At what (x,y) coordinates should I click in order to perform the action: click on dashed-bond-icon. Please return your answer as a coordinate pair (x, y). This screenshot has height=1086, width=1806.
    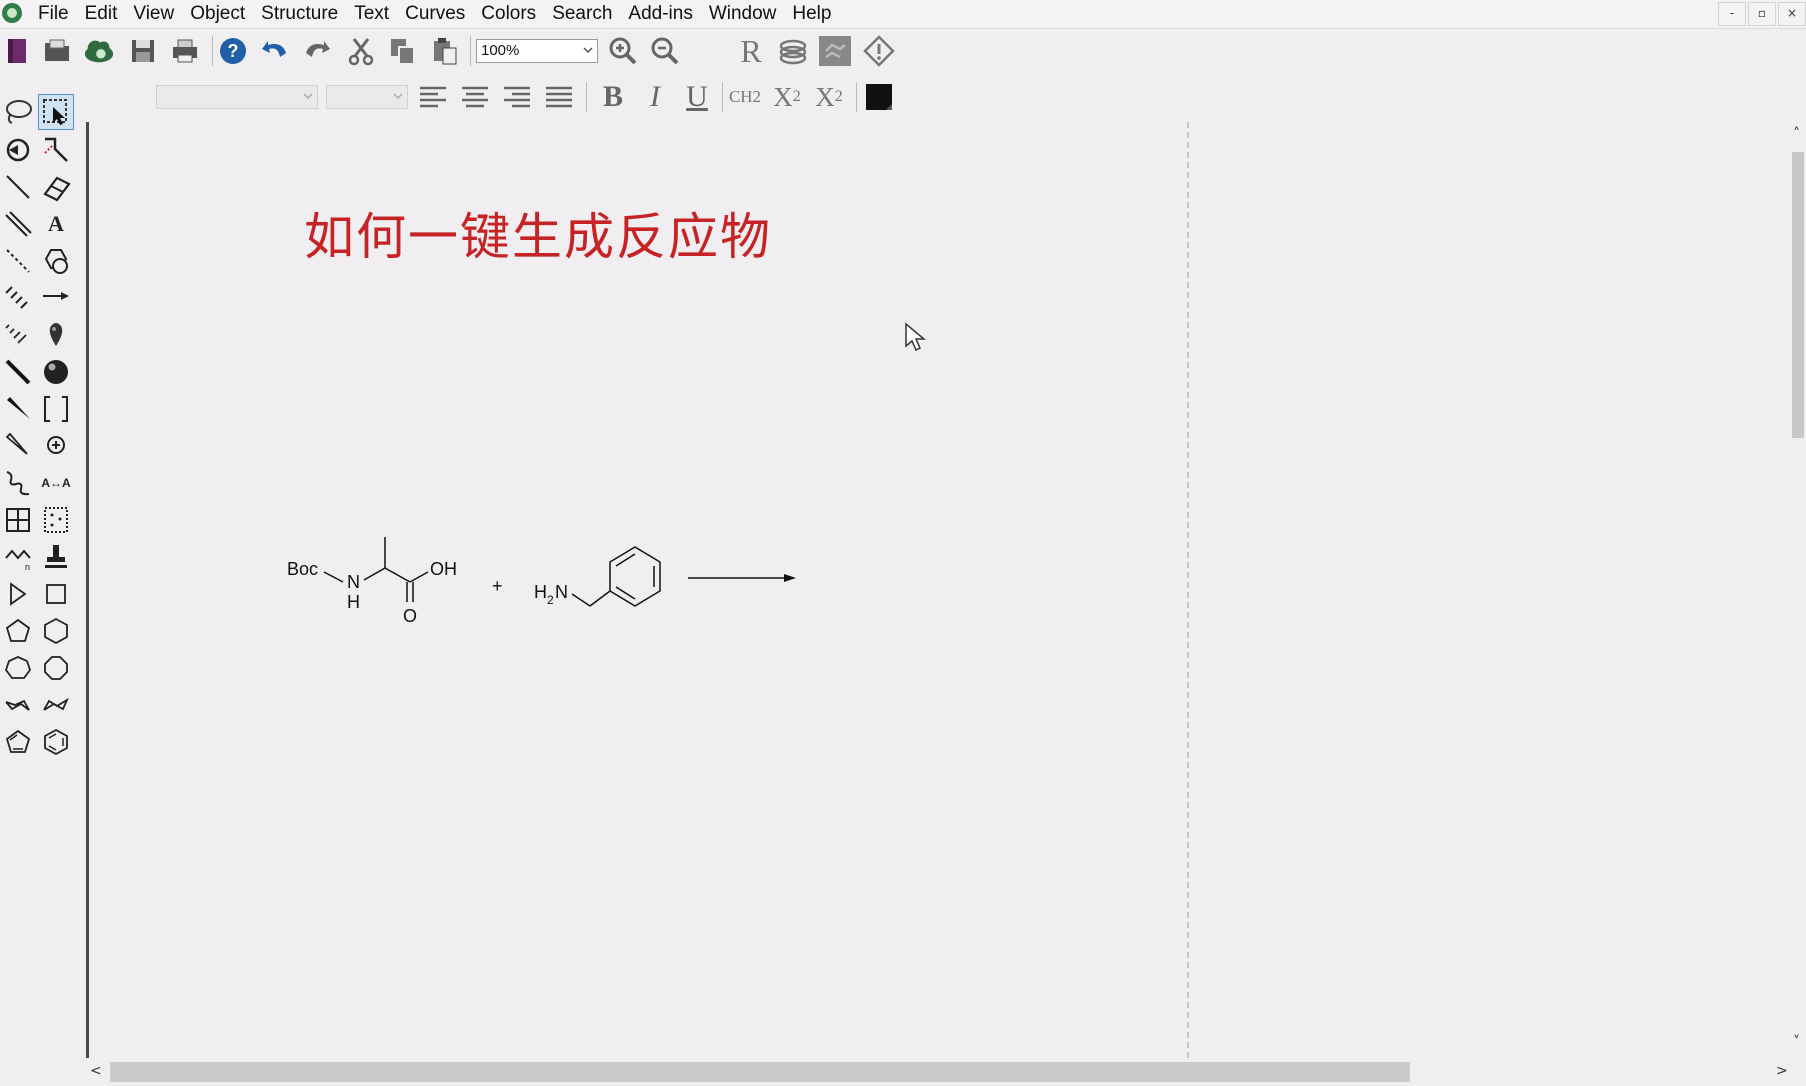
    Looking at the image, I should click on (18, 261).